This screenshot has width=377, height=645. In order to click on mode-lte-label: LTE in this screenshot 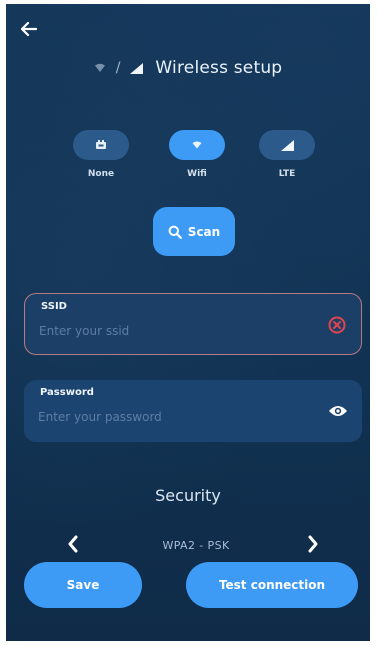, I will do `click(287, 174)`.